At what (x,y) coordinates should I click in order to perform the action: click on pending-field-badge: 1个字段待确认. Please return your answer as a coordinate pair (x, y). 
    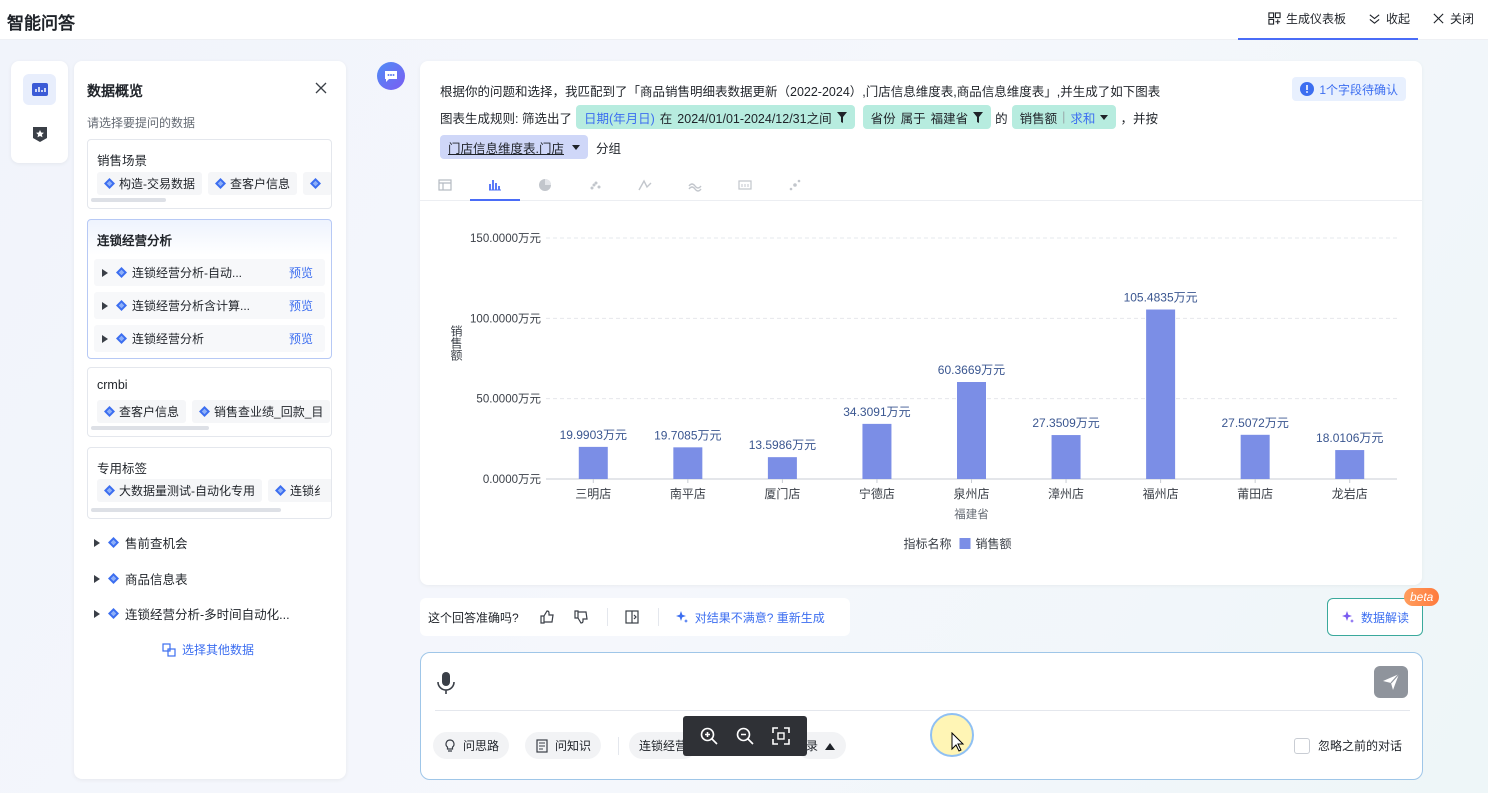
    Looking at the image, I should click on (1349, 89).